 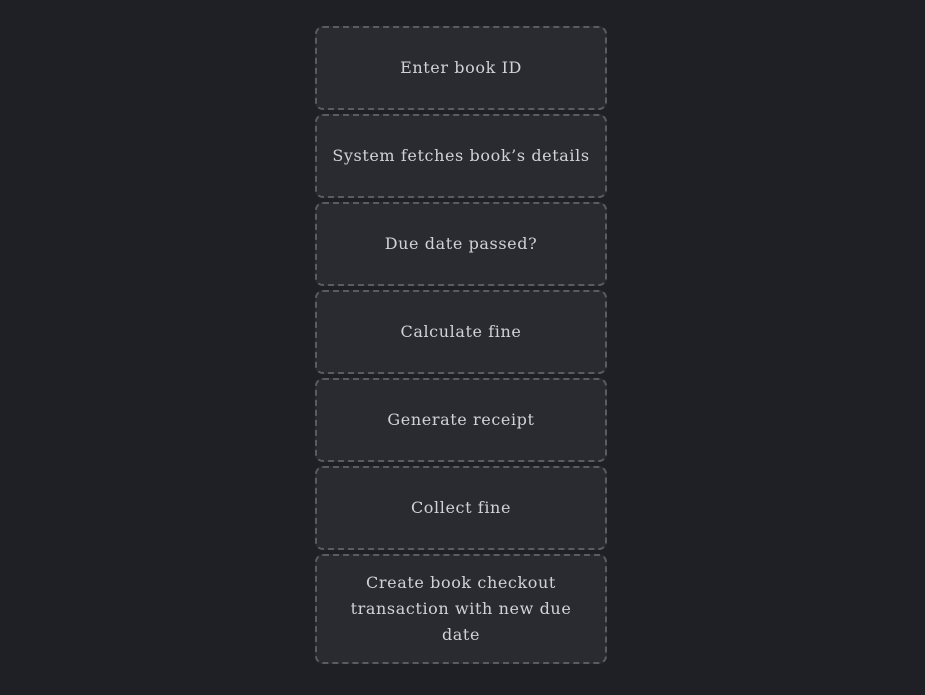 I want to click on step-label: Calculate fine, so click(x=461, y=331).